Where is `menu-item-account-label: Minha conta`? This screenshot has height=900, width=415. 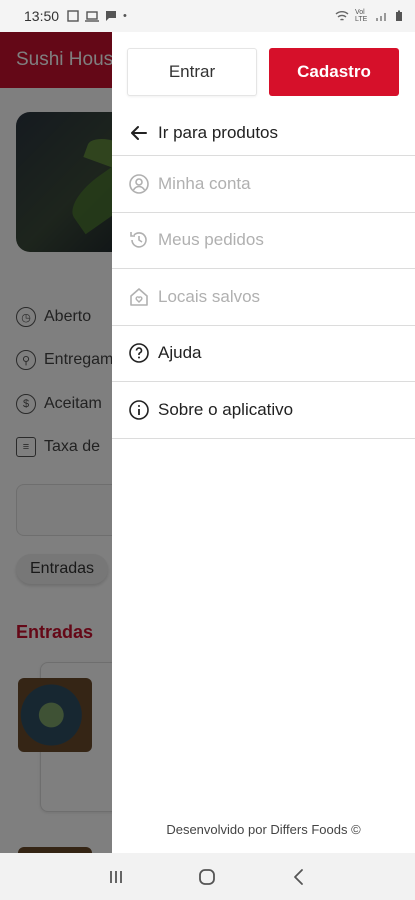
menu-item-account-label: Minha conta is located at coordinates (204, 183).